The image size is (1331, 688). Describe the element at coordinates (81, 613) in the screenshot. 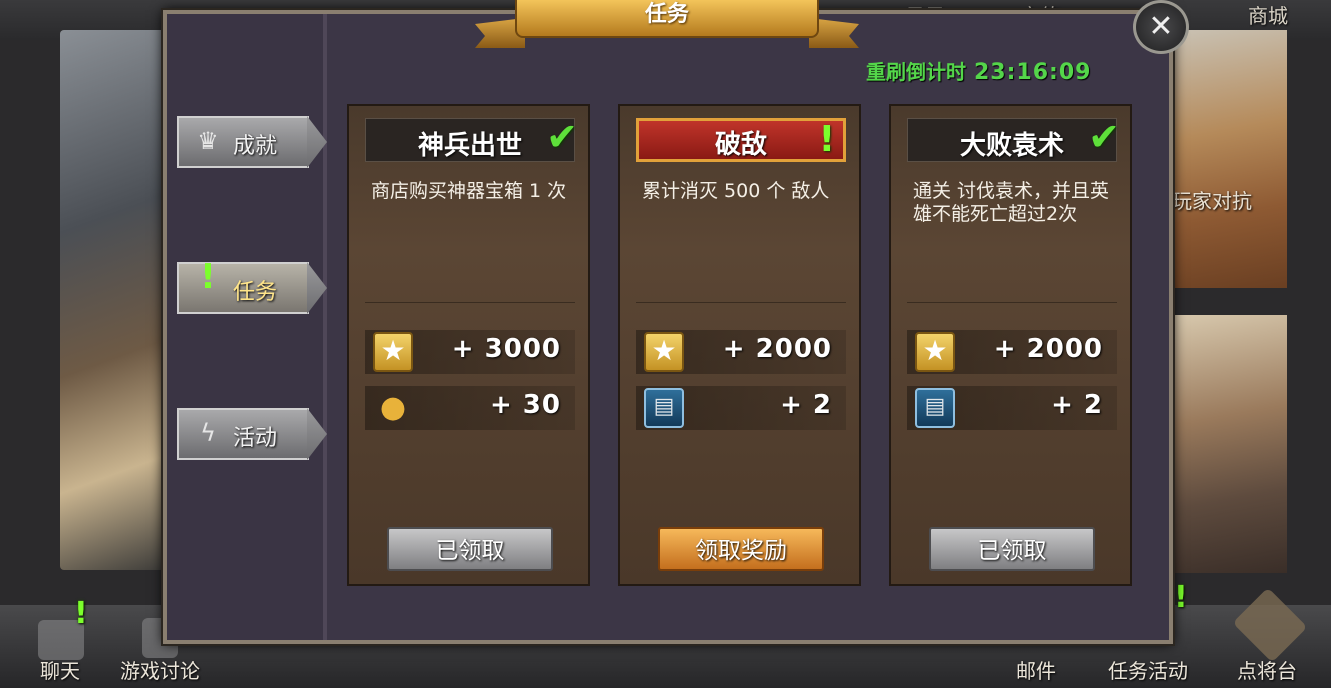

I see `chat-alert-icon: !` at that location.